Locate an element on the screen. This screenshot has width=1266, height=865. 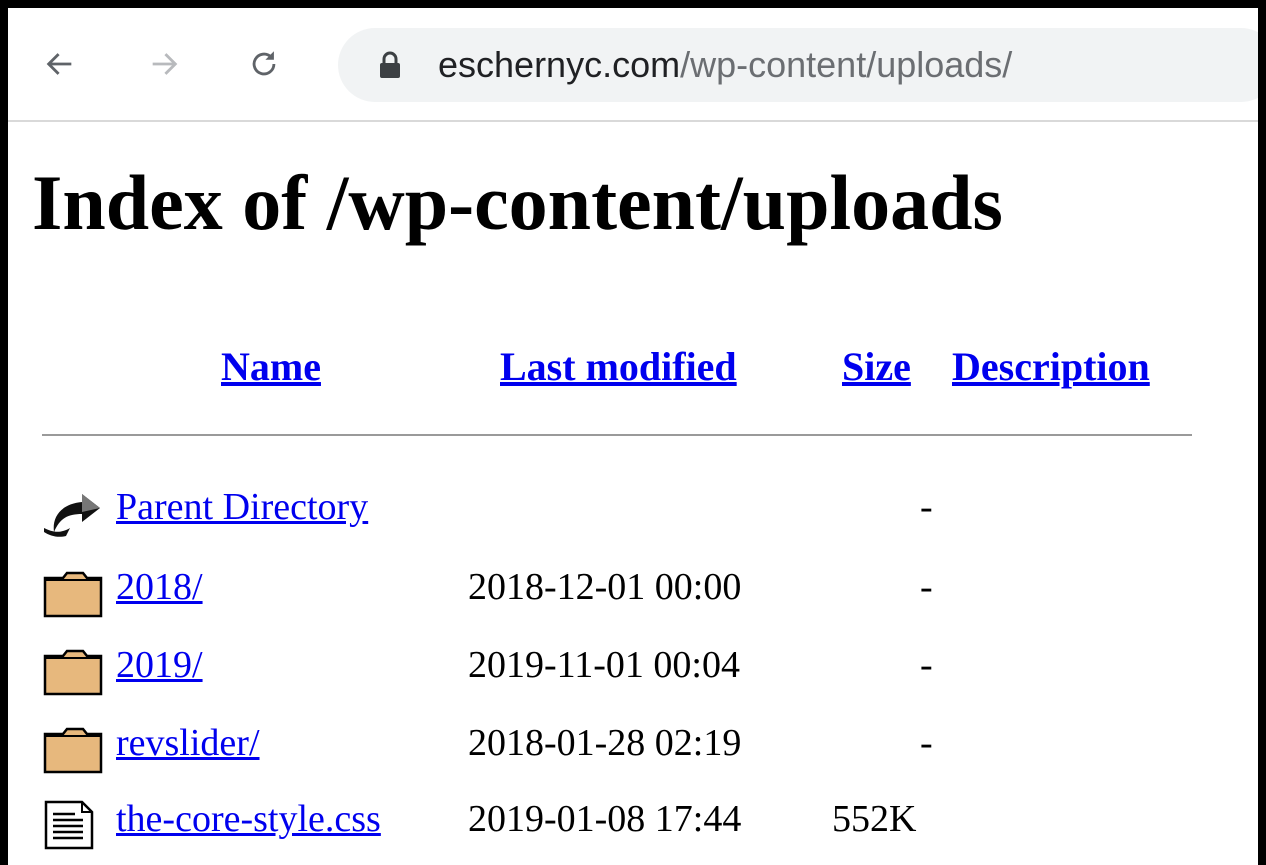
reload-icon is located at coordinates (264, 63).